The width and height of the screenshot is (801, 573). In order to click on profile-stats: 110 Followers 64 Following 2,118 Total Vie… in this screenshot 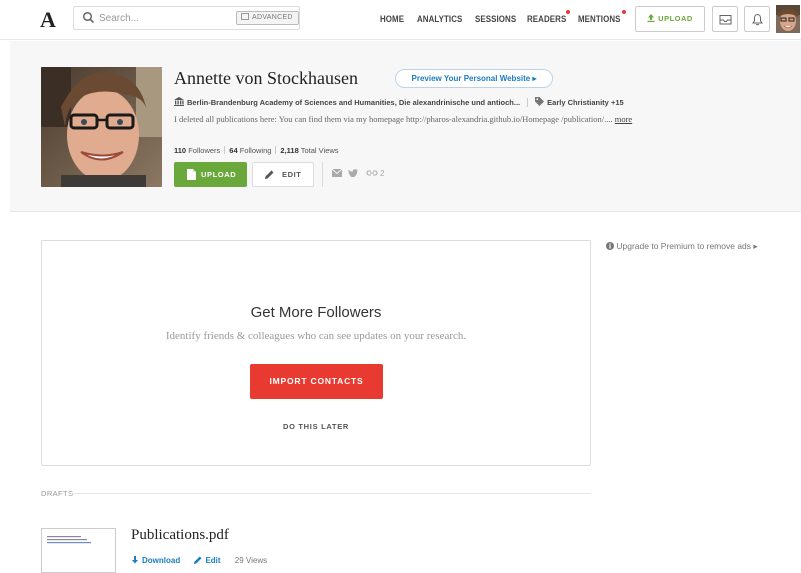, I will do `click(256, 150)`.